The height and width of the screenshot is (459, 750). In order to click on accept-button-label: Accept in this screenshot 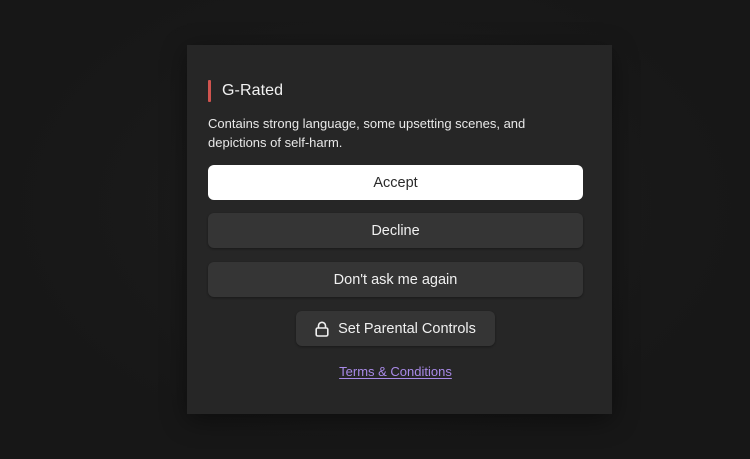, I will do `click(395, 182)`.